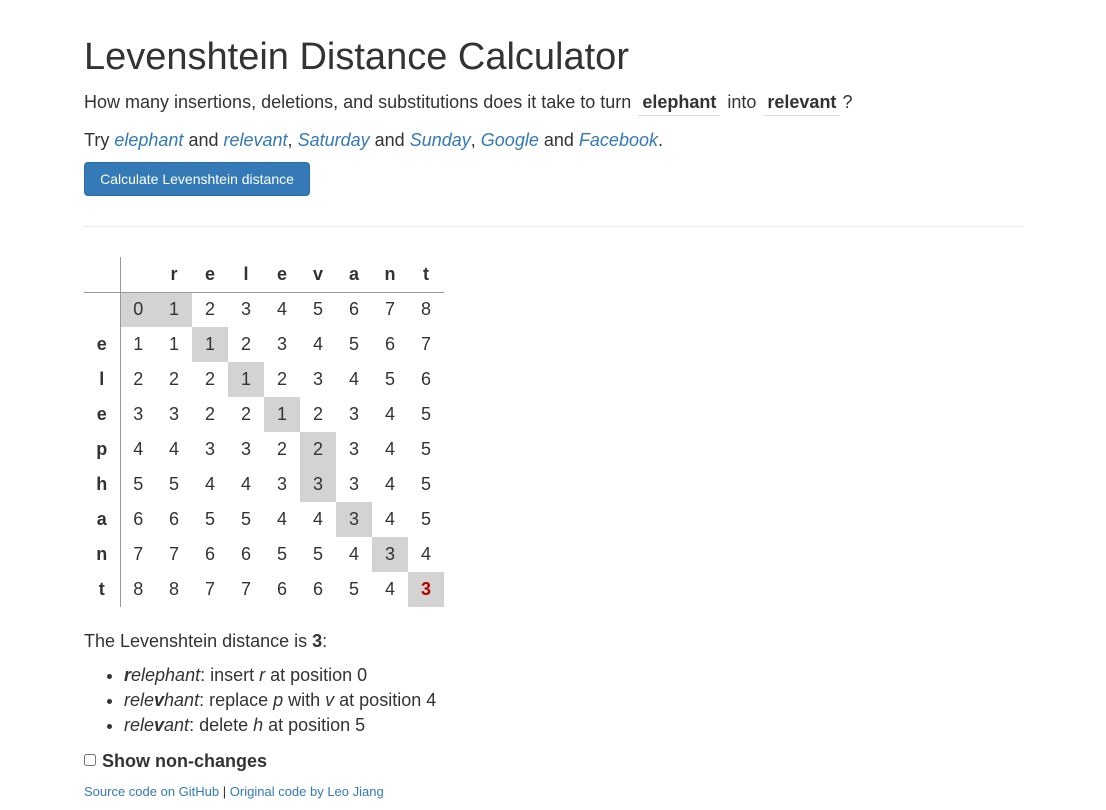 This screenshot has height=810, width=1106. I want to click on matrix-row: h554433345, so click(264, 484).